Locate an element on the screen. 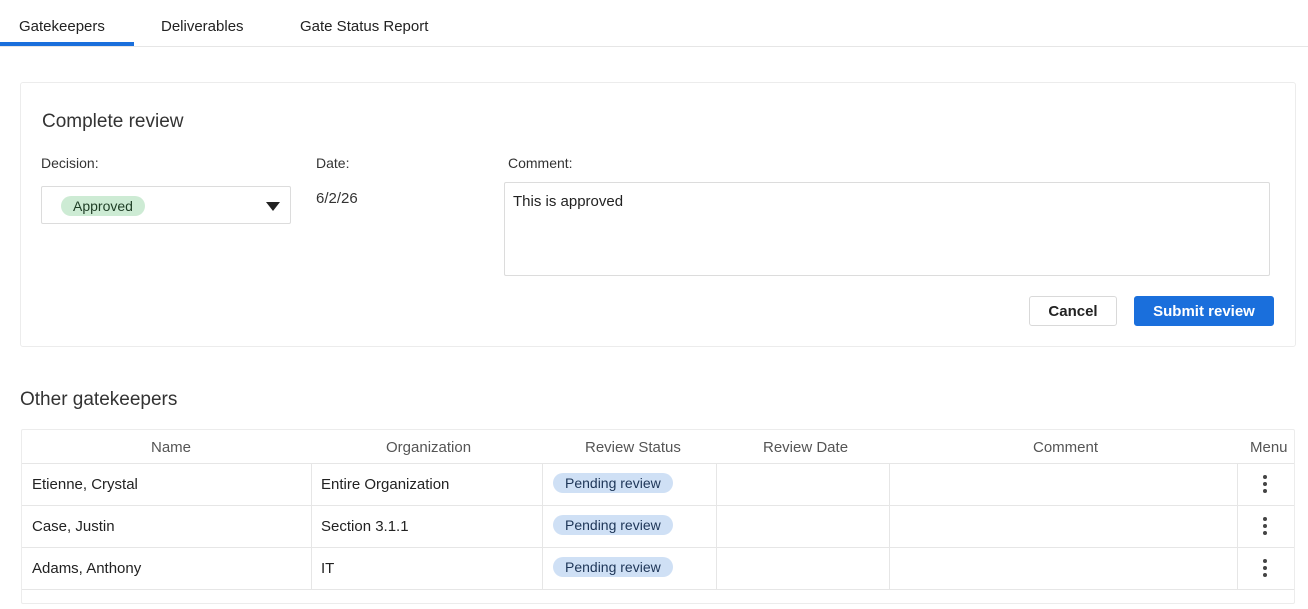  decision-value-badge: Approved is located at coordinates (103, 206).